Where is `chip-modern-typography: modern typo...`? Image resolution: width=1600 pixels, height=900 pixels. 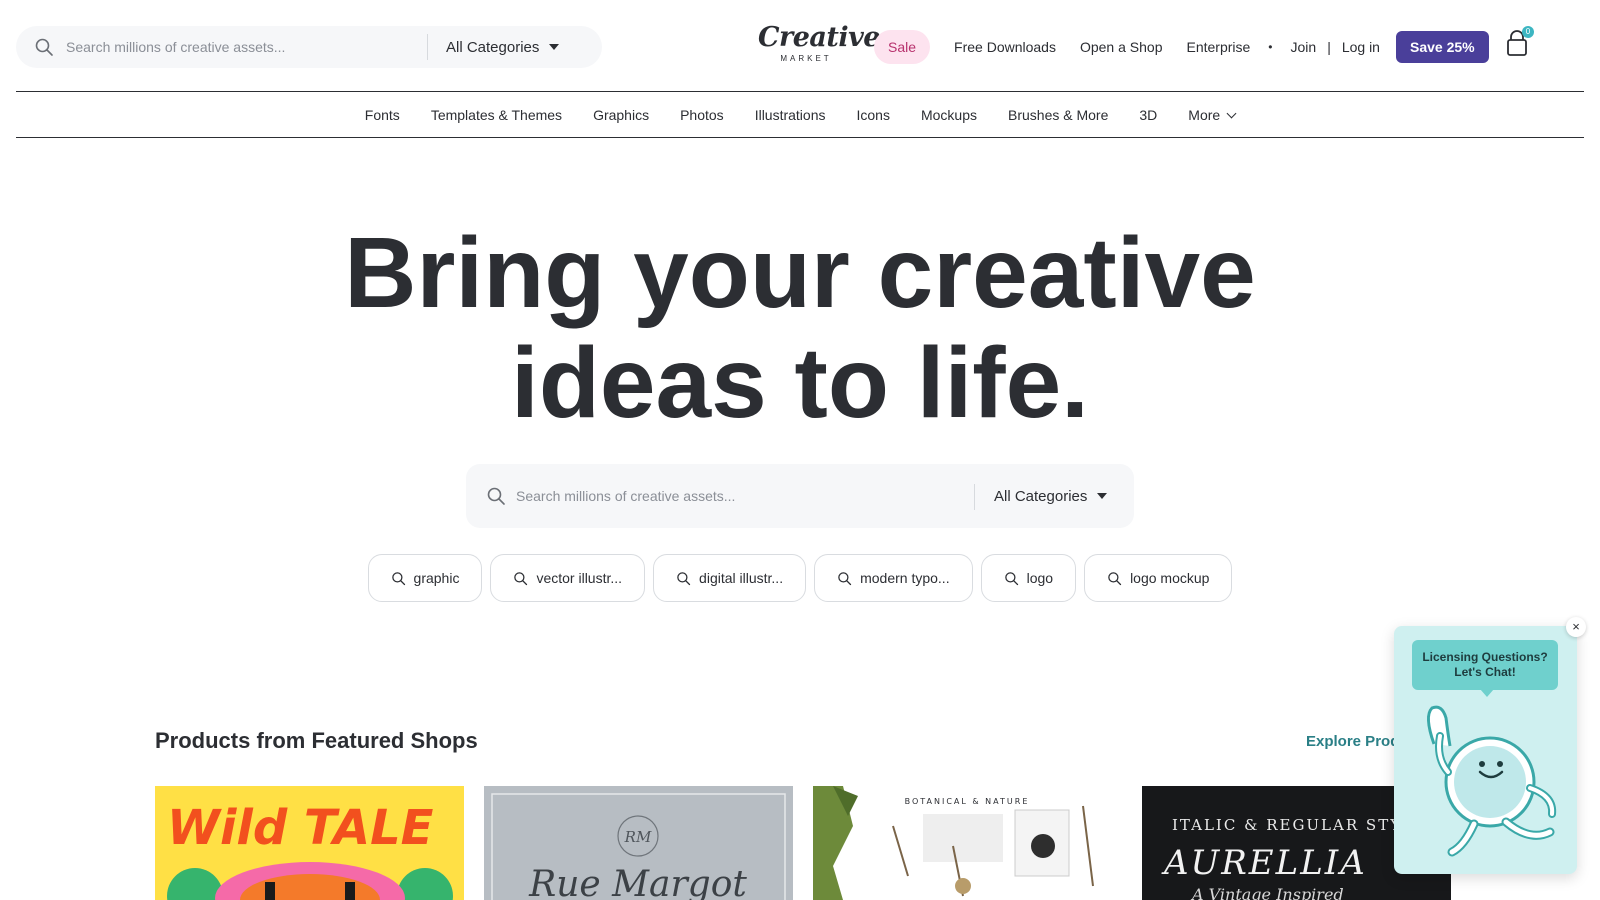 chip-modern-typography: modern typo... is located at coordinates (893, 578).